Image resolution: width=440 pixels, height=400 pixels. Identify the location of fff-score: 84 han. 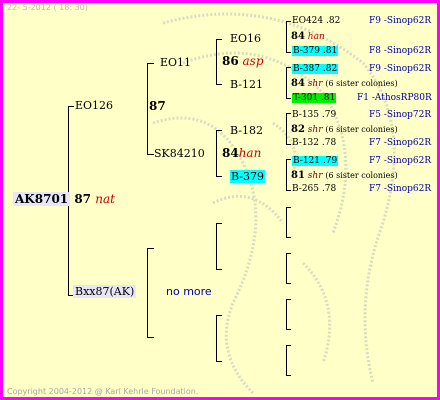
(308, 37).